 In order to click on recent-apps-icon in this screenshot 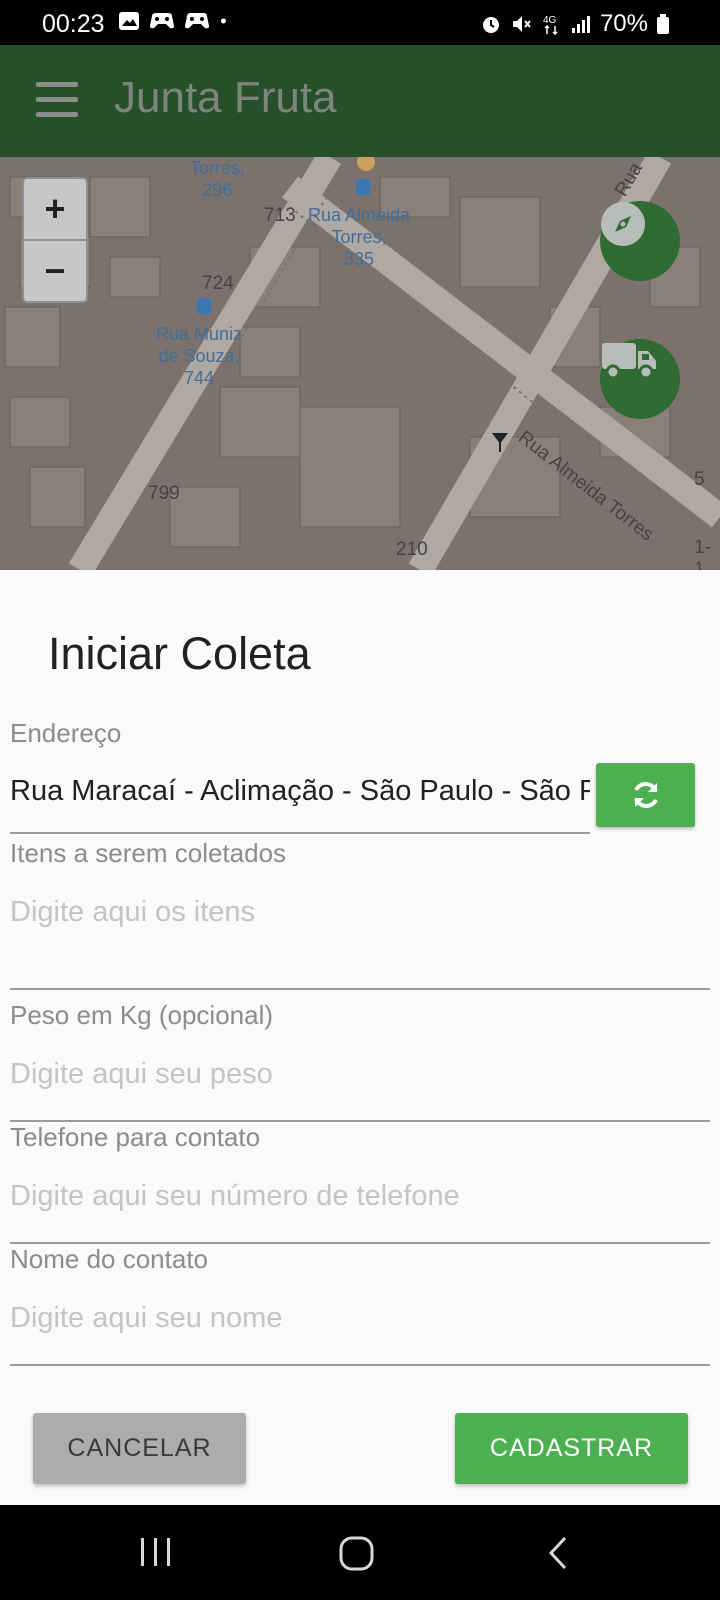, I will do `click(156, 1552)`.